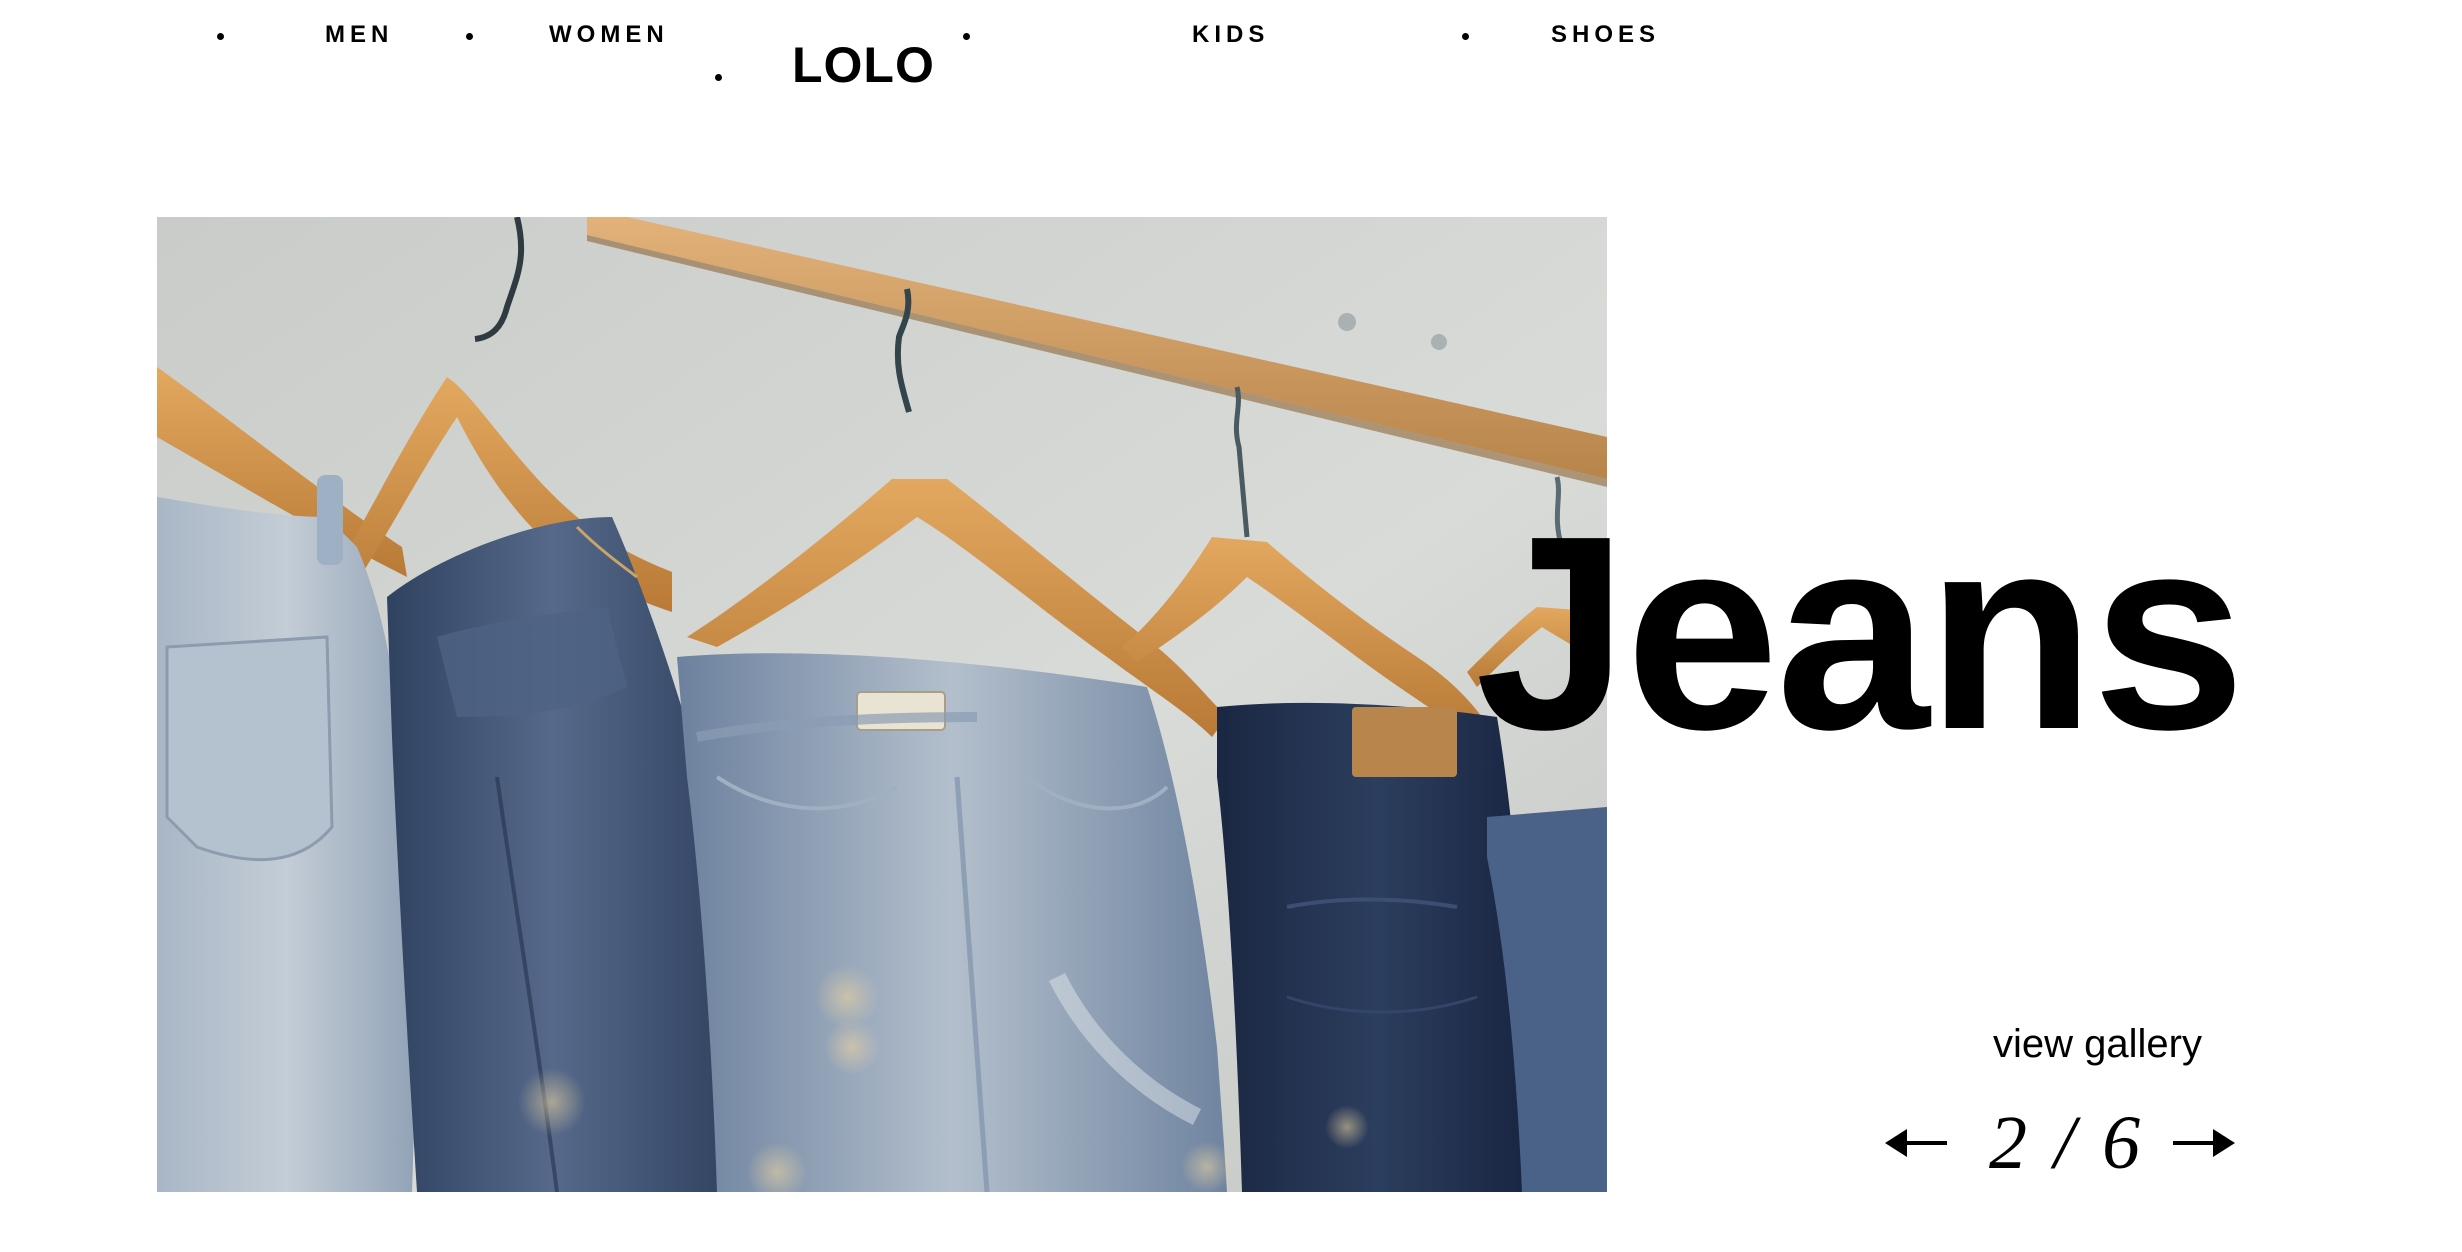 This screenshot has width=2462, height=1252. I want to click on nav-item-women: WOMEN, so click(609, 35).